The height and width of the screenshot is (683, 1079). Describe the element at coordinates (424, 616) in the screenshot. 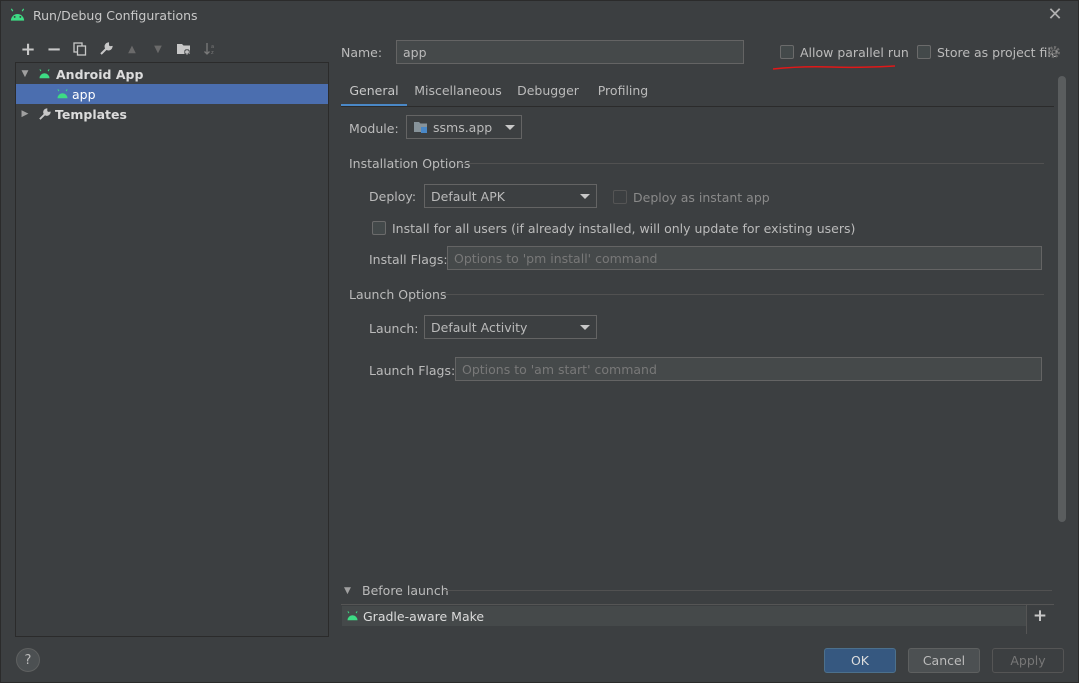

I see `before-launch-item-label: Gradle-aware Make` at that location.